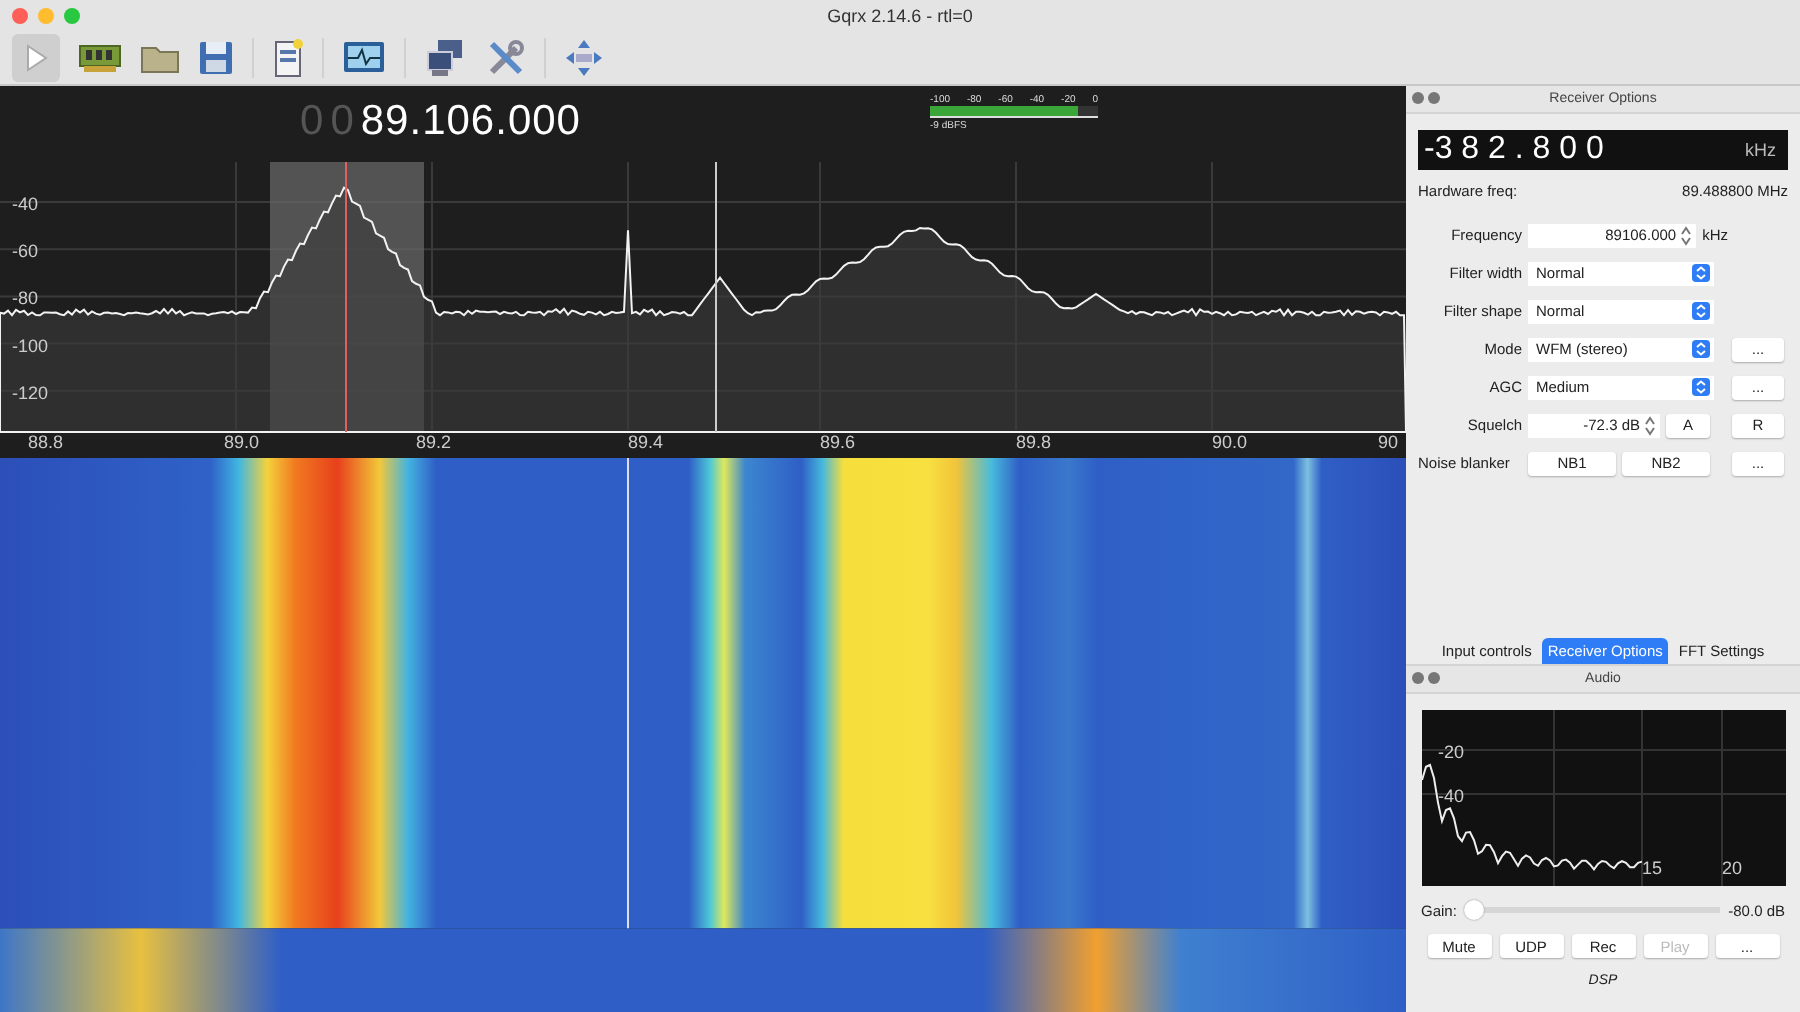  What do you see at coordinates (1651, 868) in the screenshot?
I see `axis-label: 15` at bounding box center [1651, 868].